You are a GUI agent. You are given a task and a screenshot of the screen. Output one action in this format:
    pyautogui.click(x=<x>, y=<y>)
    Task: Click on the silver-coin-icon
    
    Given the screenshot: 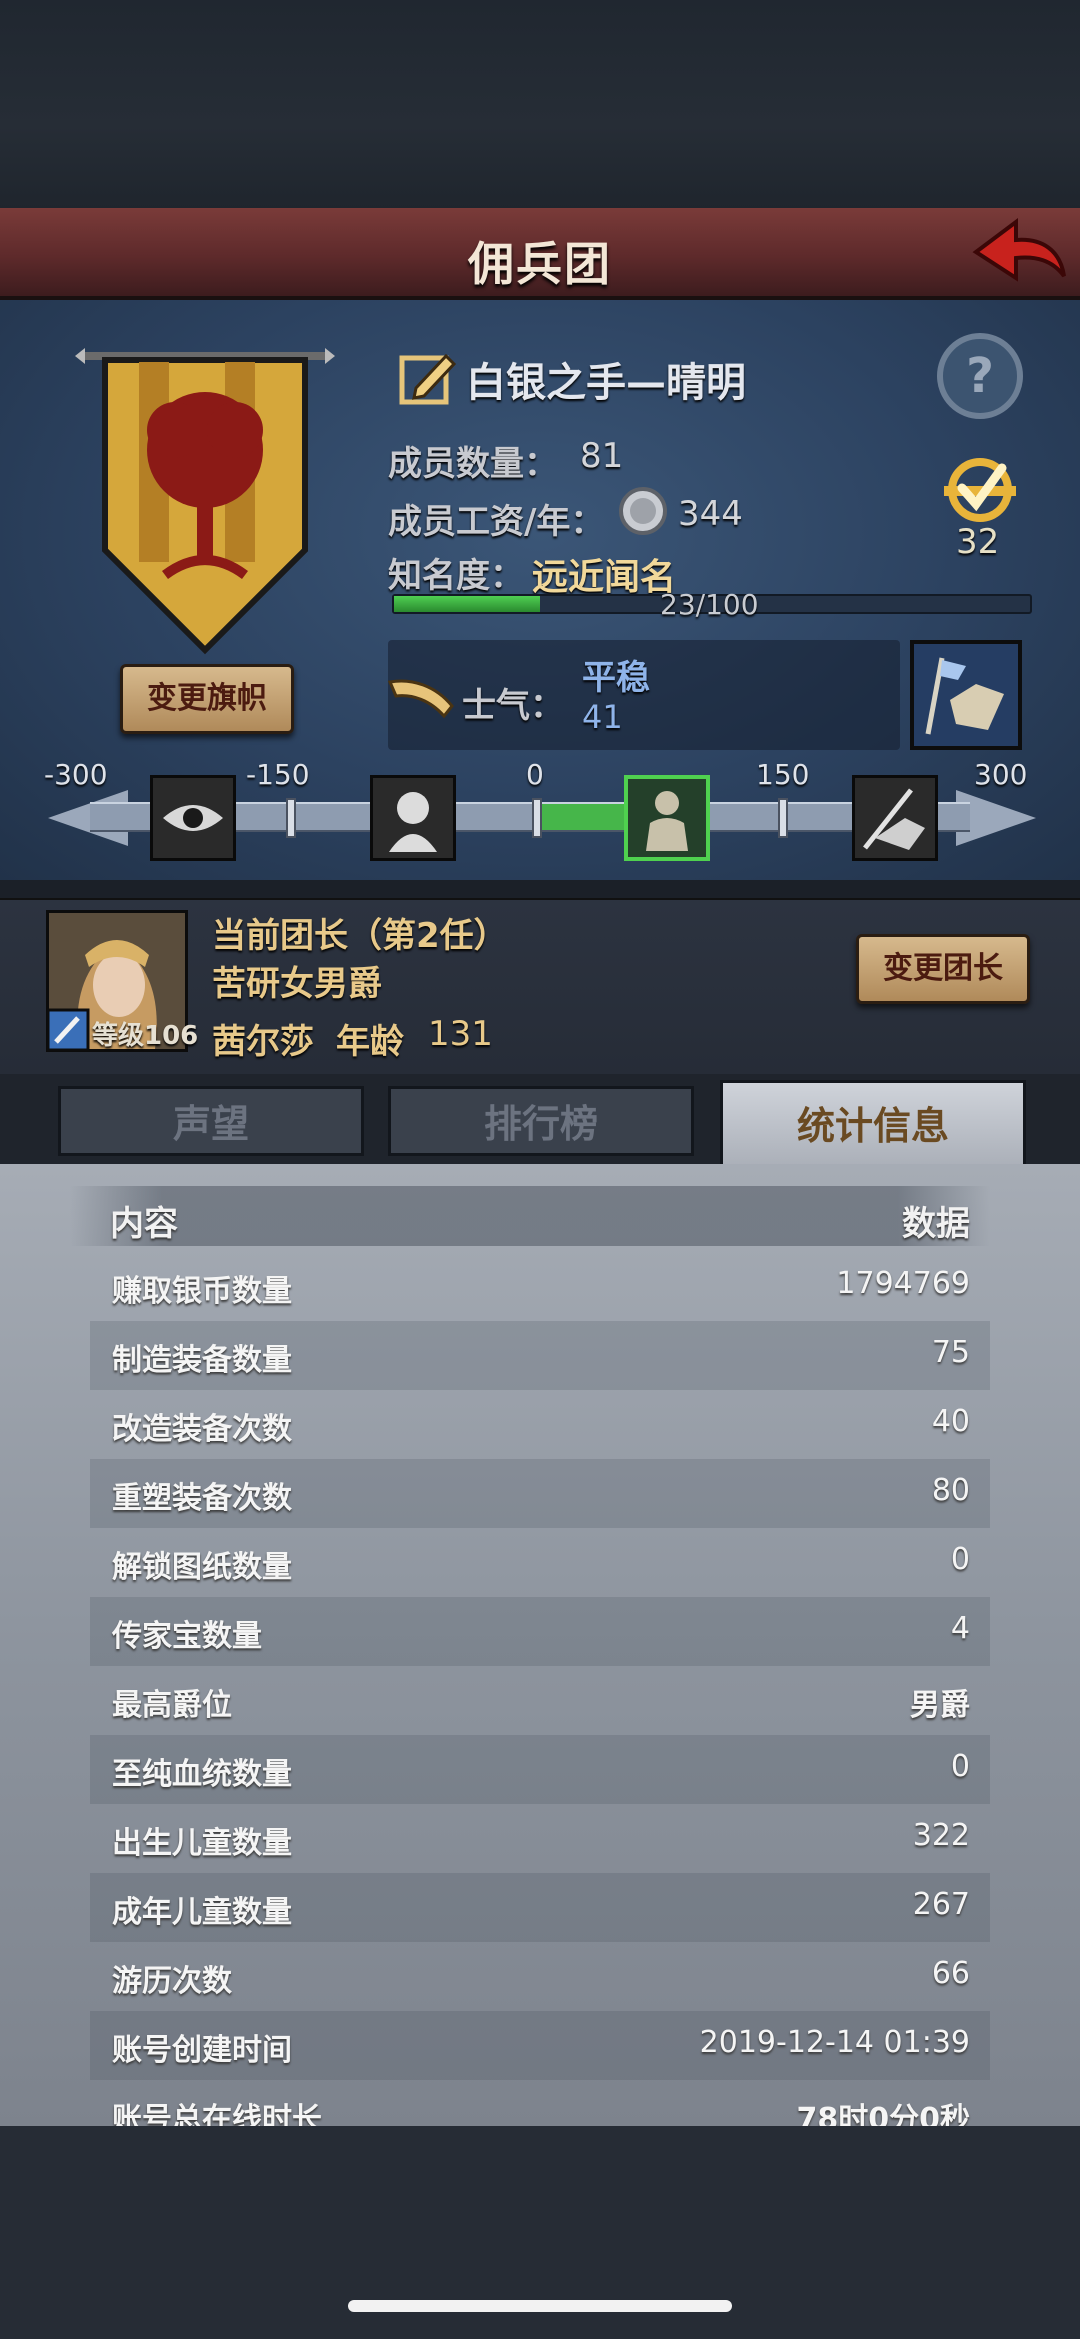 What is the action you would take?
    pyautogui.click(x=643, y=511)
    